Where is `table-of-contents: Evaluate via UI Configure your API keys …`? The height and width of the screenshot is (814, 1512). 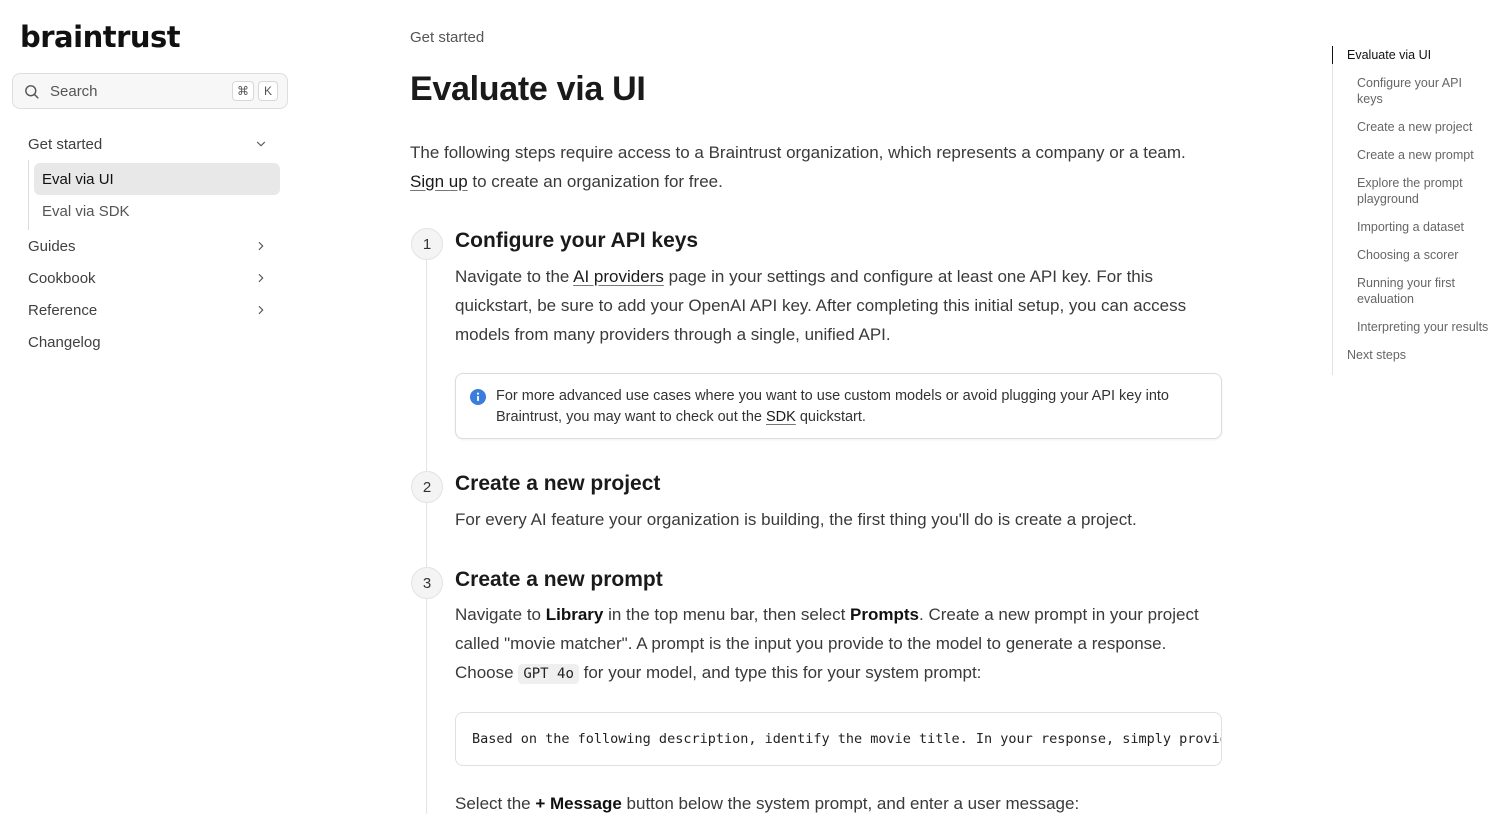
table-of-contents: Evaluate via UI Configure your API keys … is located at coordinates (1412, 210).